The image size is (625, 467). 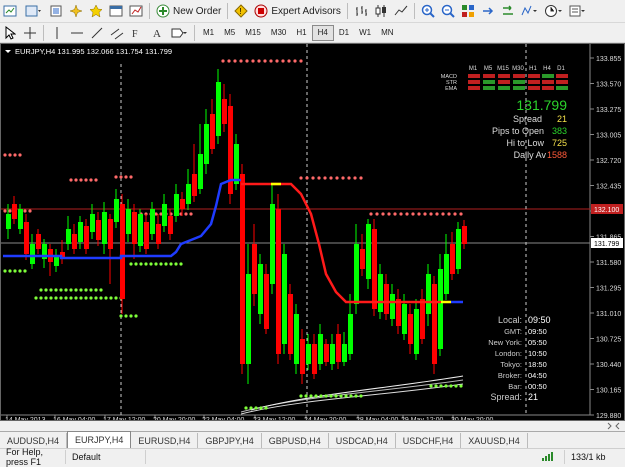 What do you see at coordinates (513, 331) in the screenshot?
I see `clock-label: GMT:` at bounding box center [513, 331].